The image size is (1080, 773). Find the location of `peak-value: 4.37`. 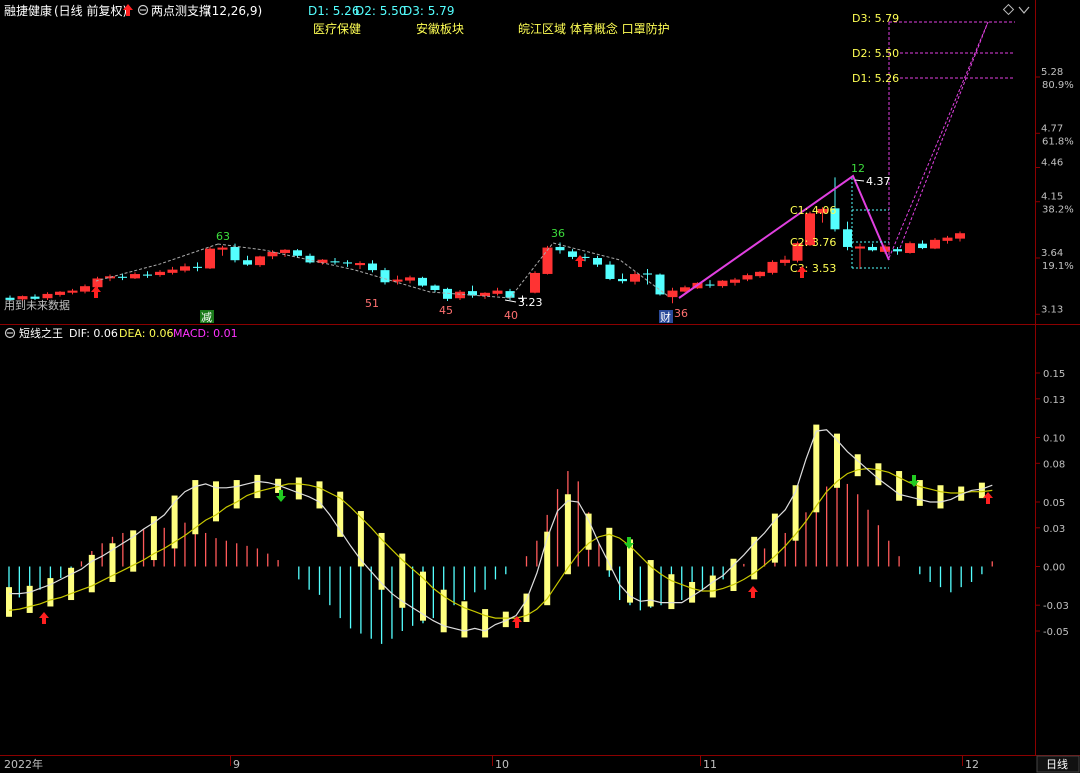

peak-value: 4.37 is located at coordinates (878, 181).